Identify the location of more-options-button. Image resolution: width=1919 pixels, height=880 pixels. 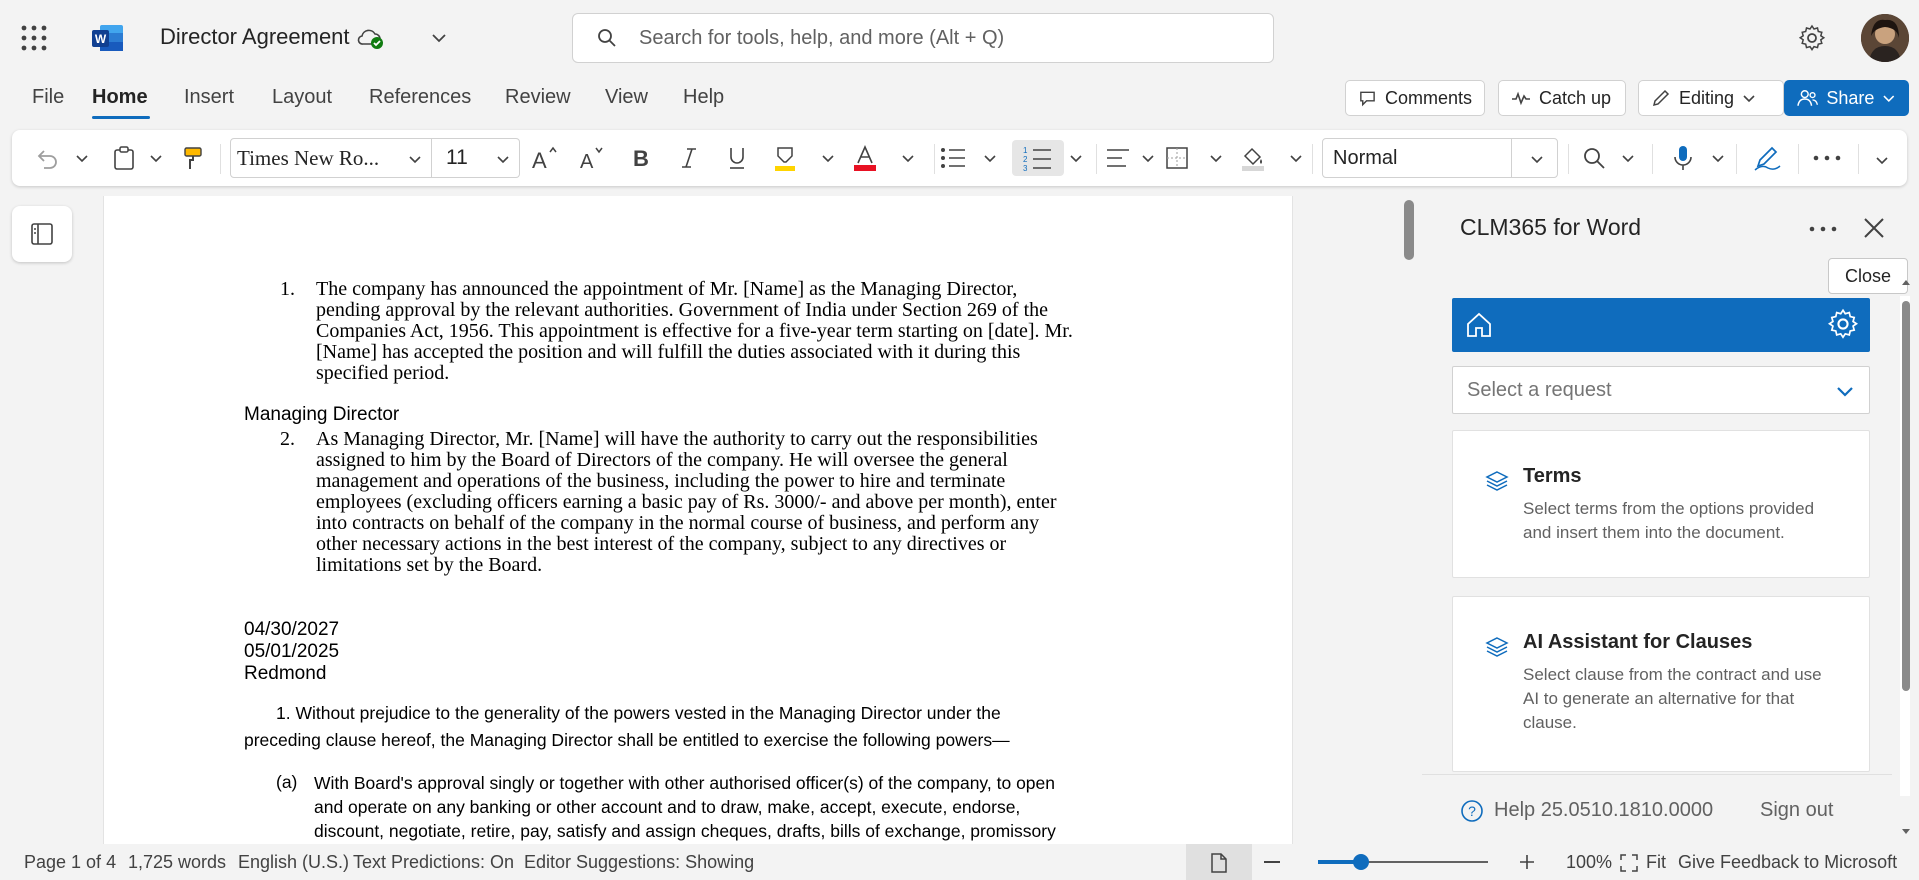
(1827, 158).